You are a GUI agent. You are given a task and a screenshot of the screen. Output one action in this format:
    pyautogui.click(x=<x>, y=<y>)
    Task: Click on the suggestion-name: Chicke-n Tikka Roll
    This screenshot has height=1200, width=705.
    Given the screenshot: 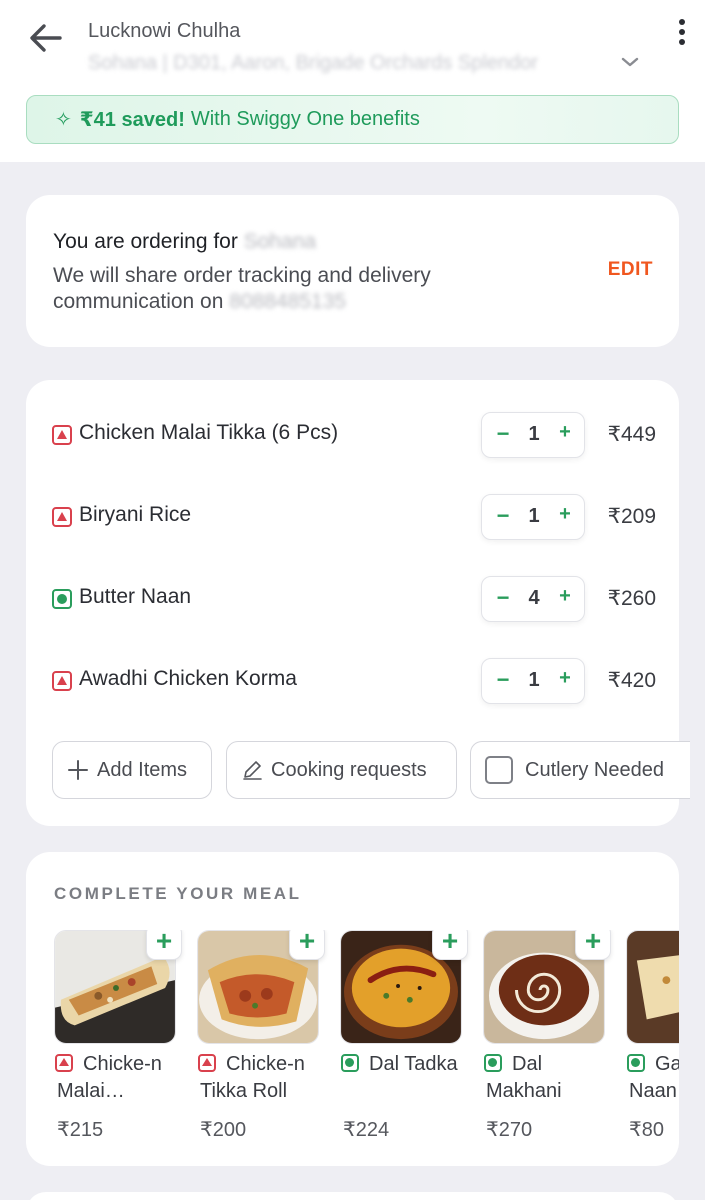 What is the action you would take?
    pyautogui.click(x=252, y=1077)
    